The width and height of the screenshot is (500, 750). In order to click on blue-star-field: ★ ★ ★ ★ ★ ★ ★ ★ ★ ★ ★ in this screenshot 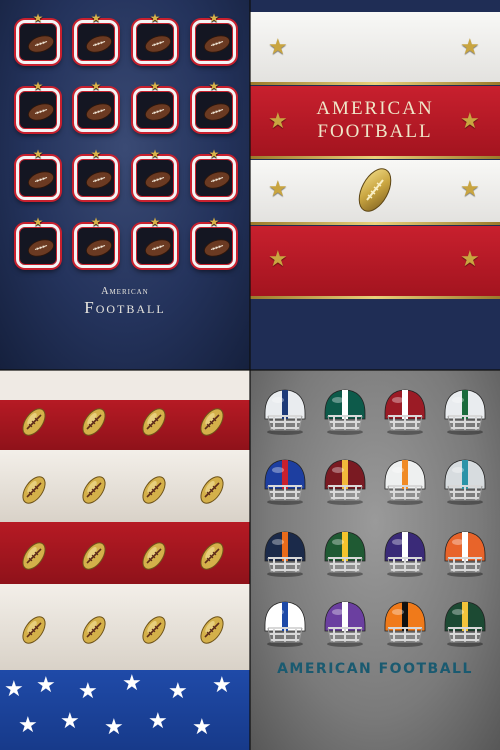, I will do `click(125, 710)`.